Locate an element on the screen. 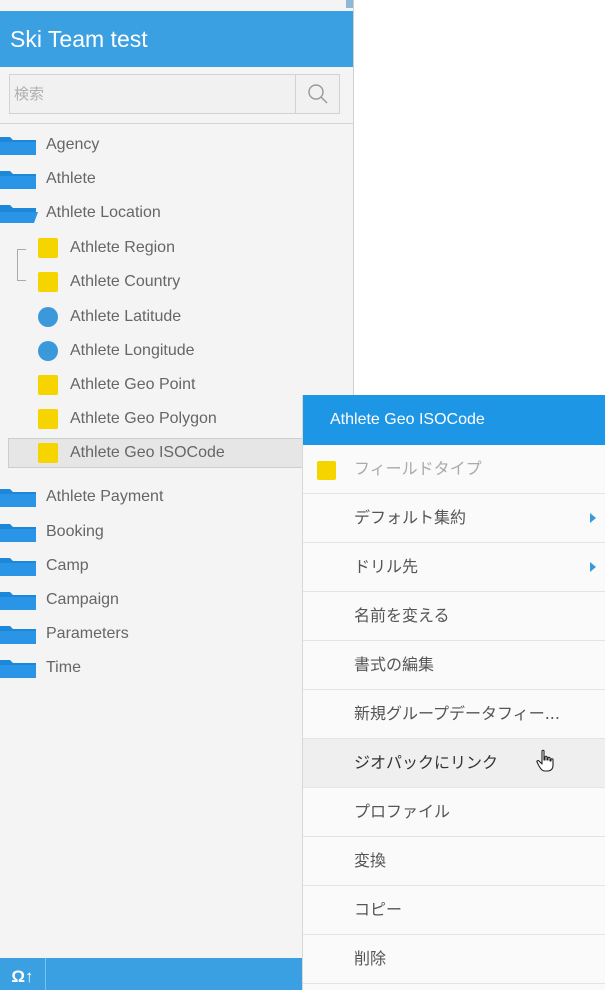  menu-item-label: ドリル先 is located at coordinates (386, 566).